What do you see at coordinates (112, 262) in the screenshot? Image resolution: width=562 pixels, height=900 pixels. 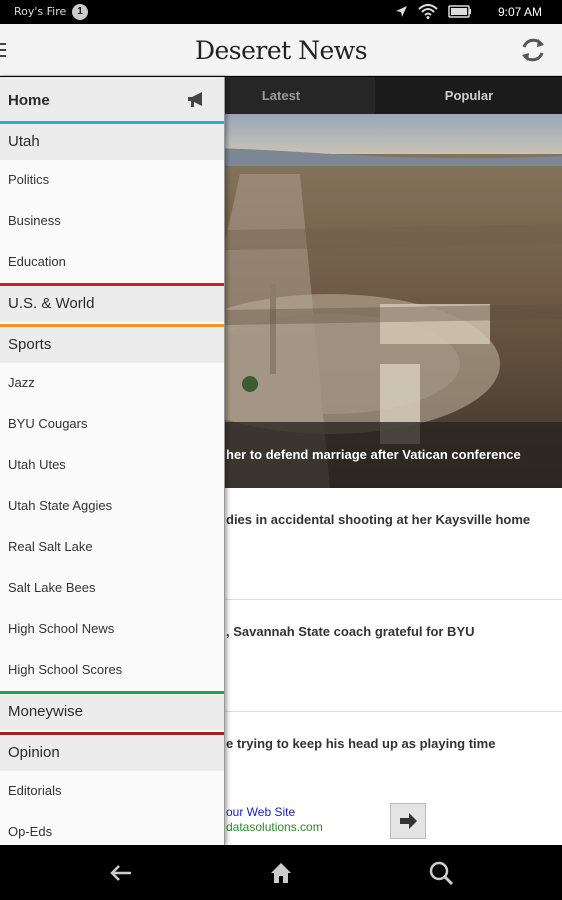 I see `drawer-item-education: Education` at bounding box center [112, 262].